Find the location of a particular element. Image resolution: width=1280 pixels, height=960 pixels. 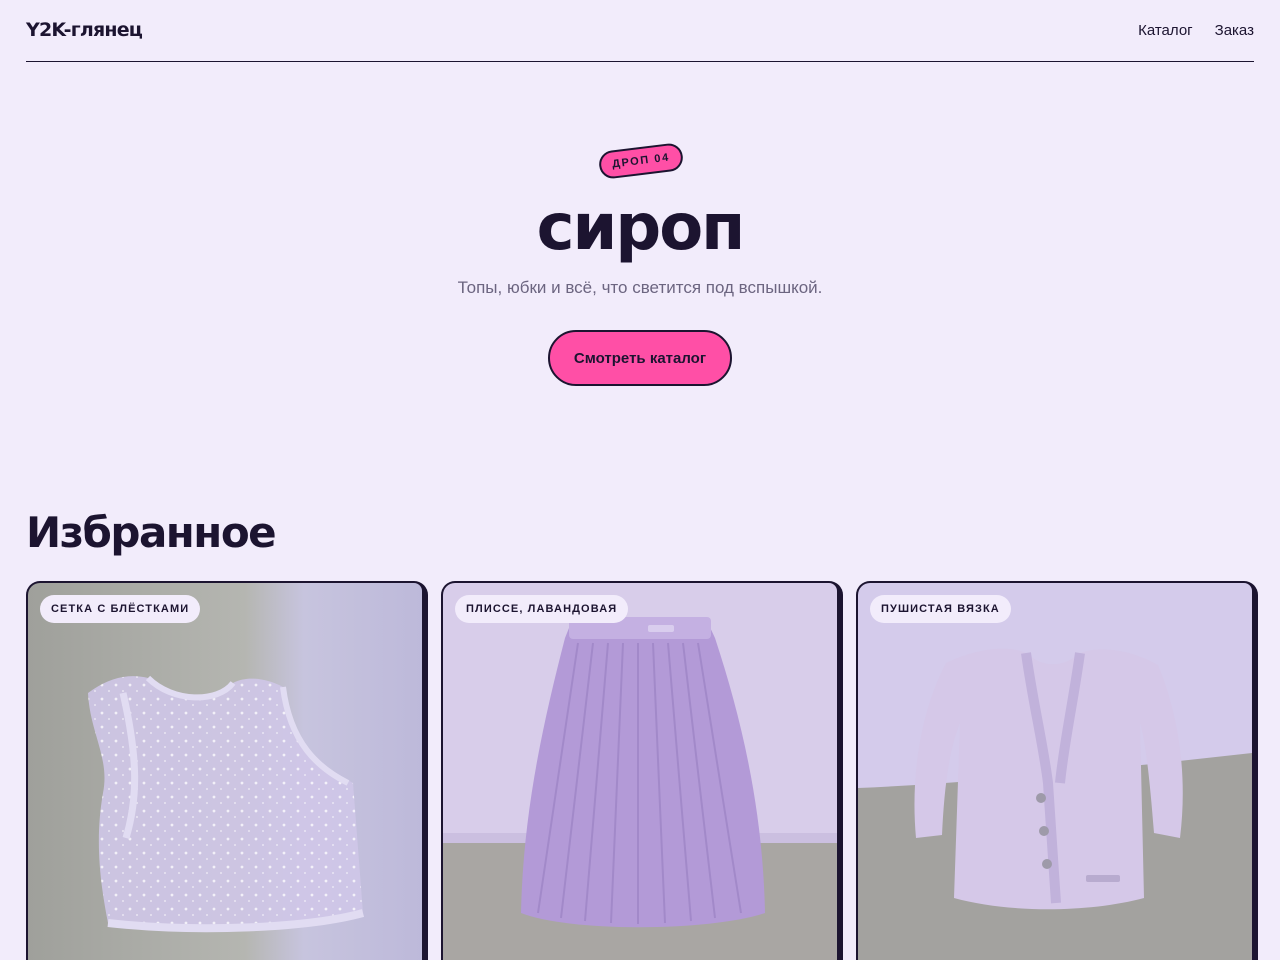

nav-catalog-link: Каталог is located at coordinates (1165, 30).